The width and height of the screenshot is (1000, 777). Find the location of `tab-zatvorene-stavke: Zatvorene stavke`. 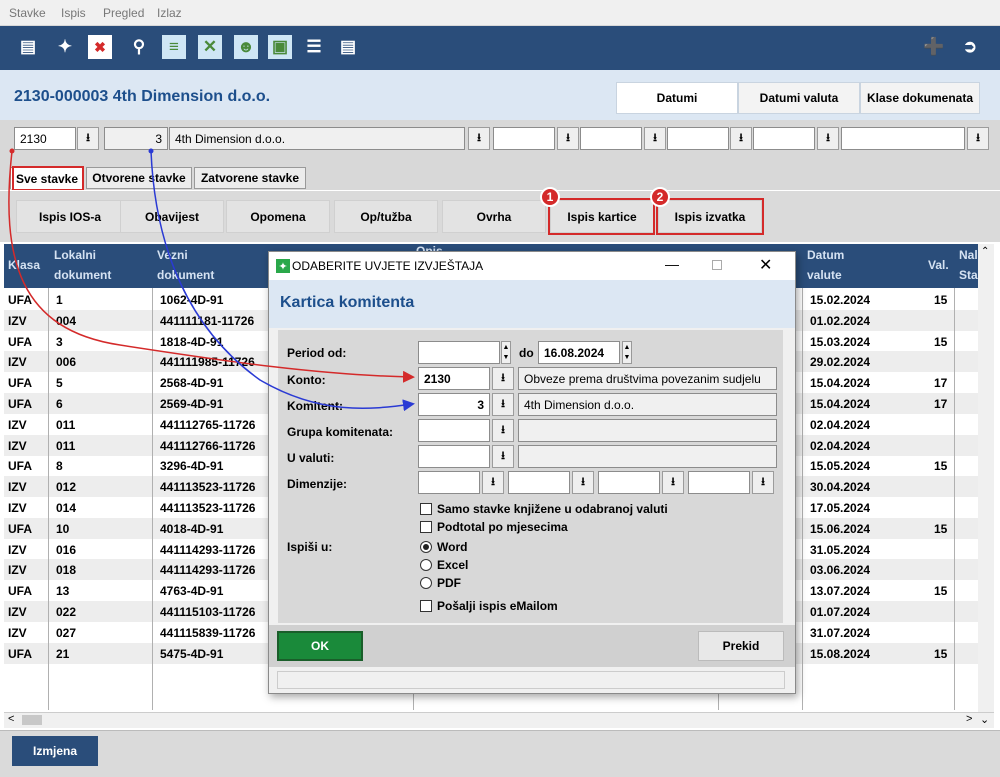

tab-zatvorene-stavke: Zatvorene stavke is located at coordinates (250, 178).